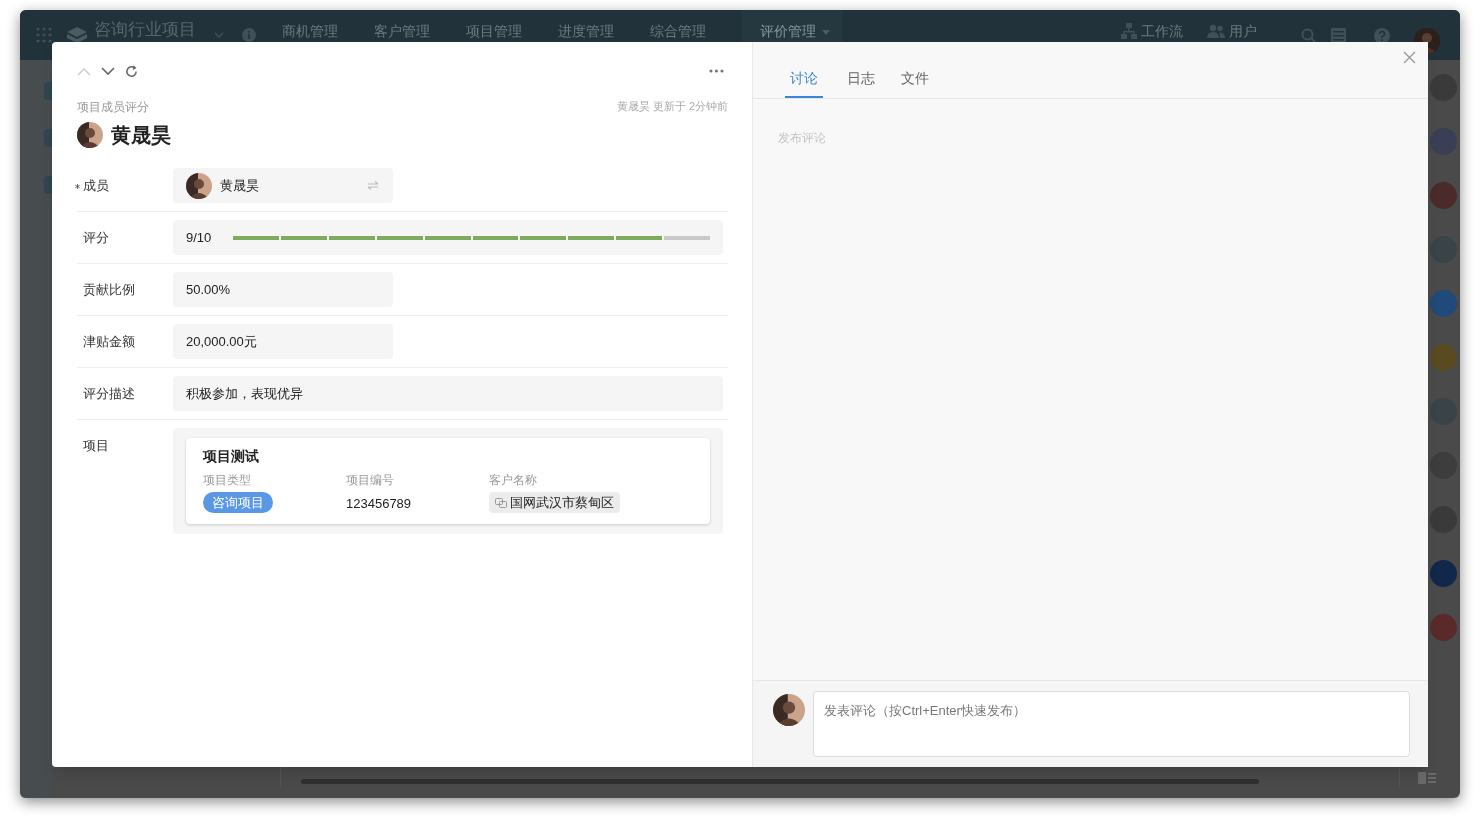  I want to click on nav-tab: 综合管理, so click(678, 31).